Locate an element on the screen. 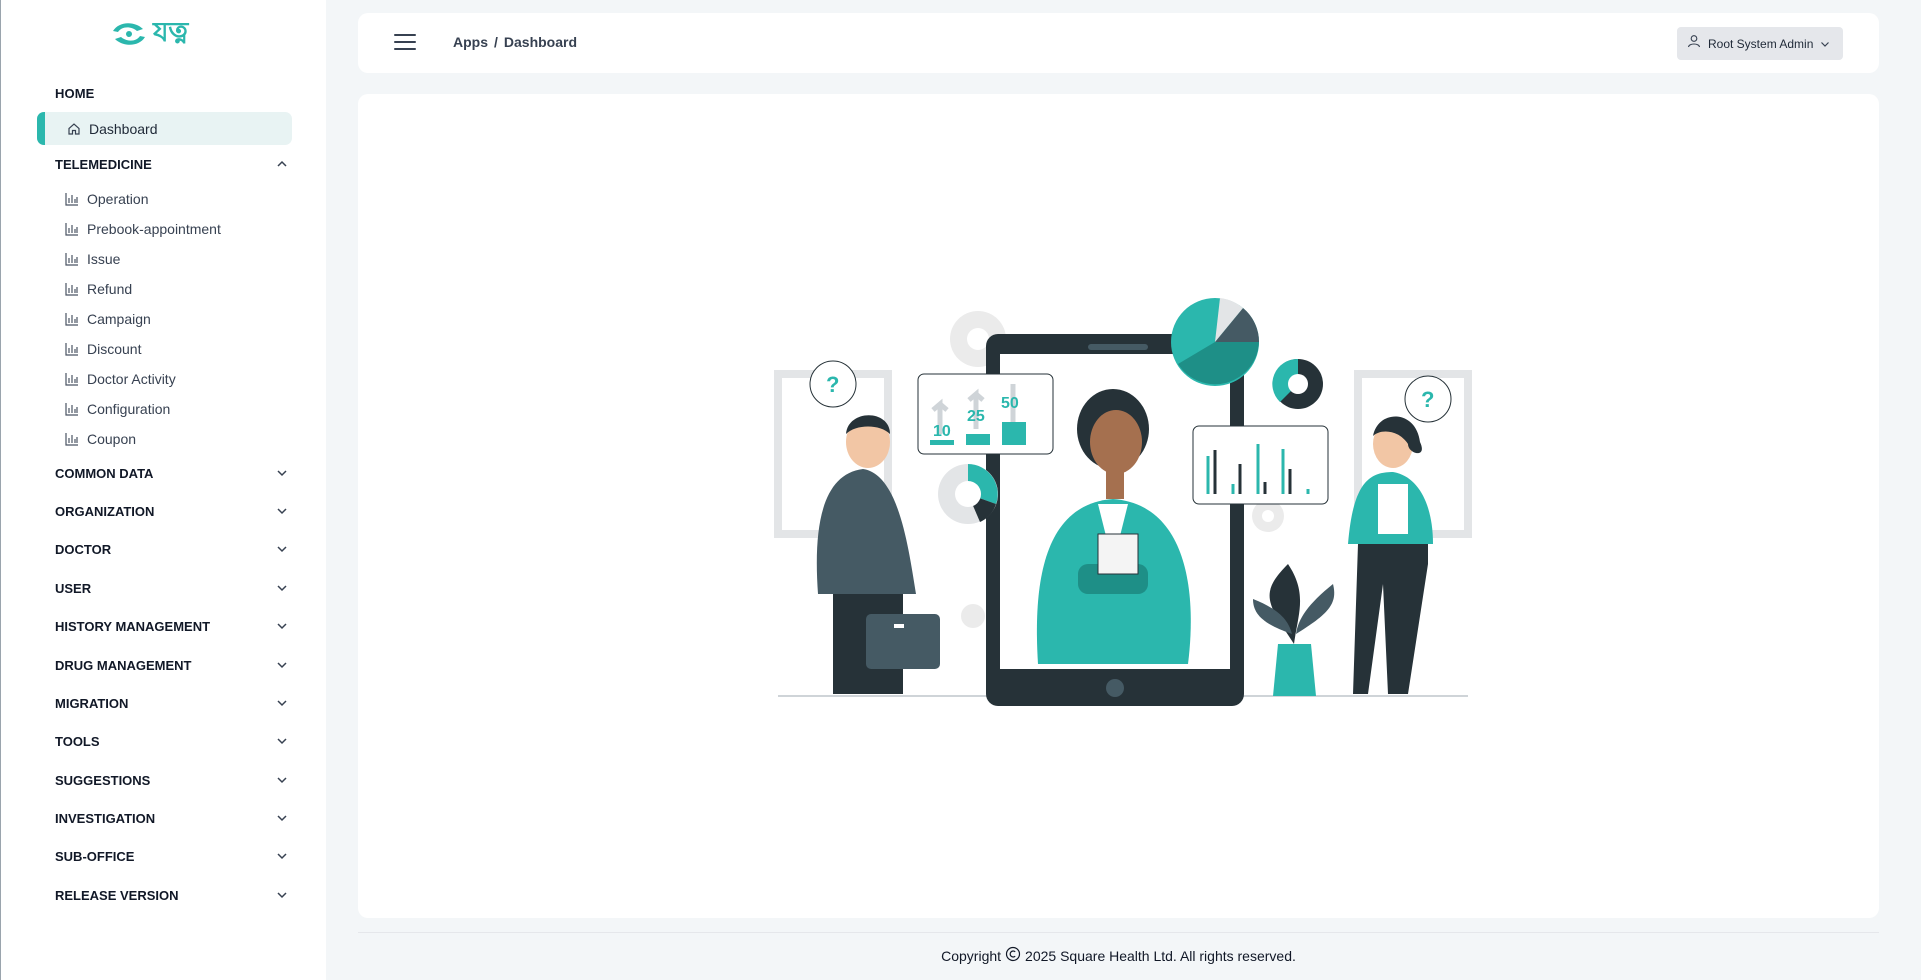 This screenshot has height=980, width=1921. section-label: DRUG MANAGEMENT is located at coordinates (123, 665).